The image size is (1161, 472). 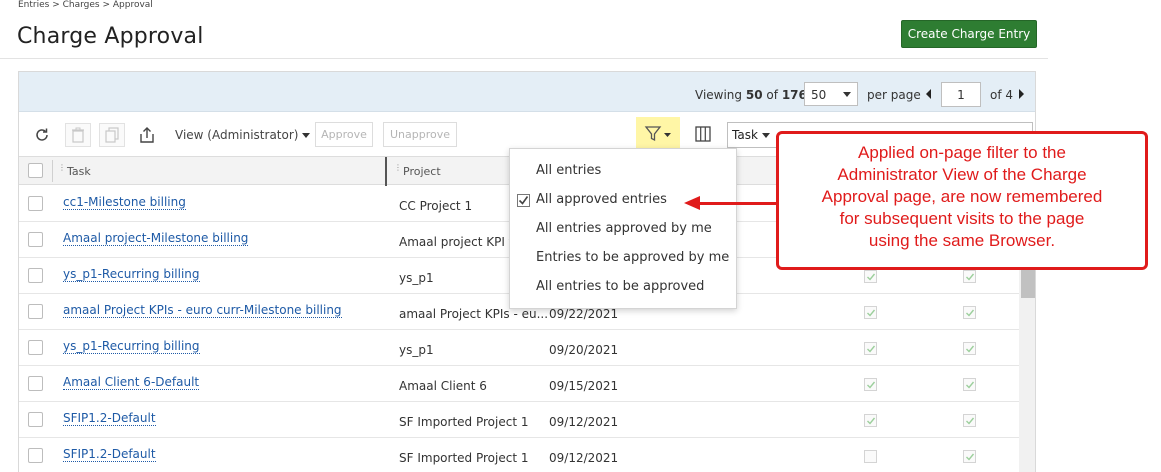 What do you see at coordinates (961, 94) in the screenshot?
I see `page-number-input: 1` at bounding box center [961, 94].